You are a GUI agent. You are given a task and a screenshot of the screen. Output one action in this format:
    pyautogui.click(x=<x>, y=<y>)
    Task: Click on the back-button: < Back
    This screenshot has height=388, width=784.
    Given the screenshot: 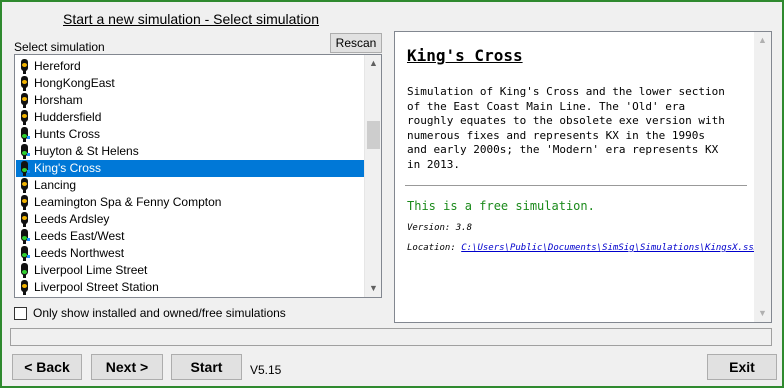 What is the action you would take?
    pyautogui.click(x=47, y=367)
    